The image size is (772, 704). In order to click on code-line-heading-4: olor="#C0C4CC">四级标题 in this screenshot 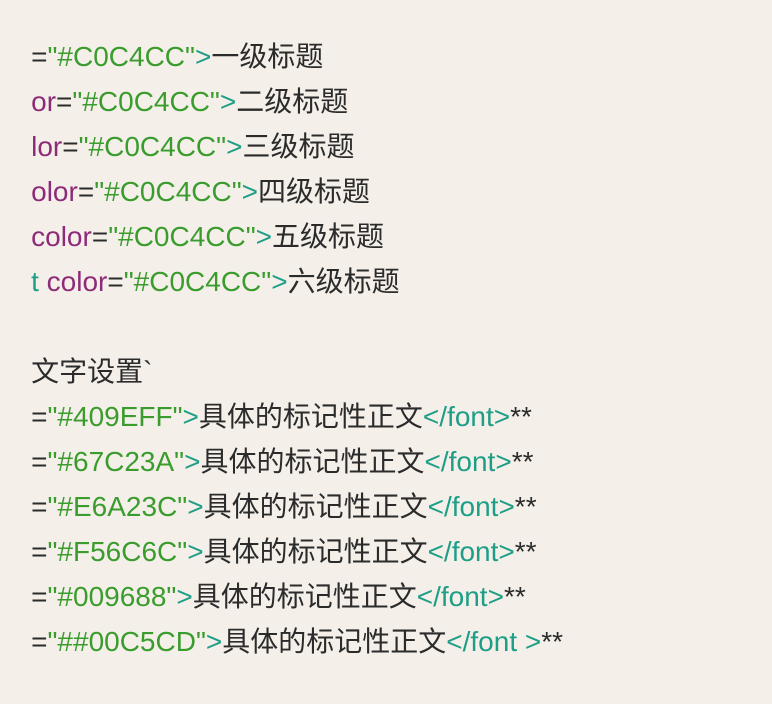, I will do `click(185, 169)`.